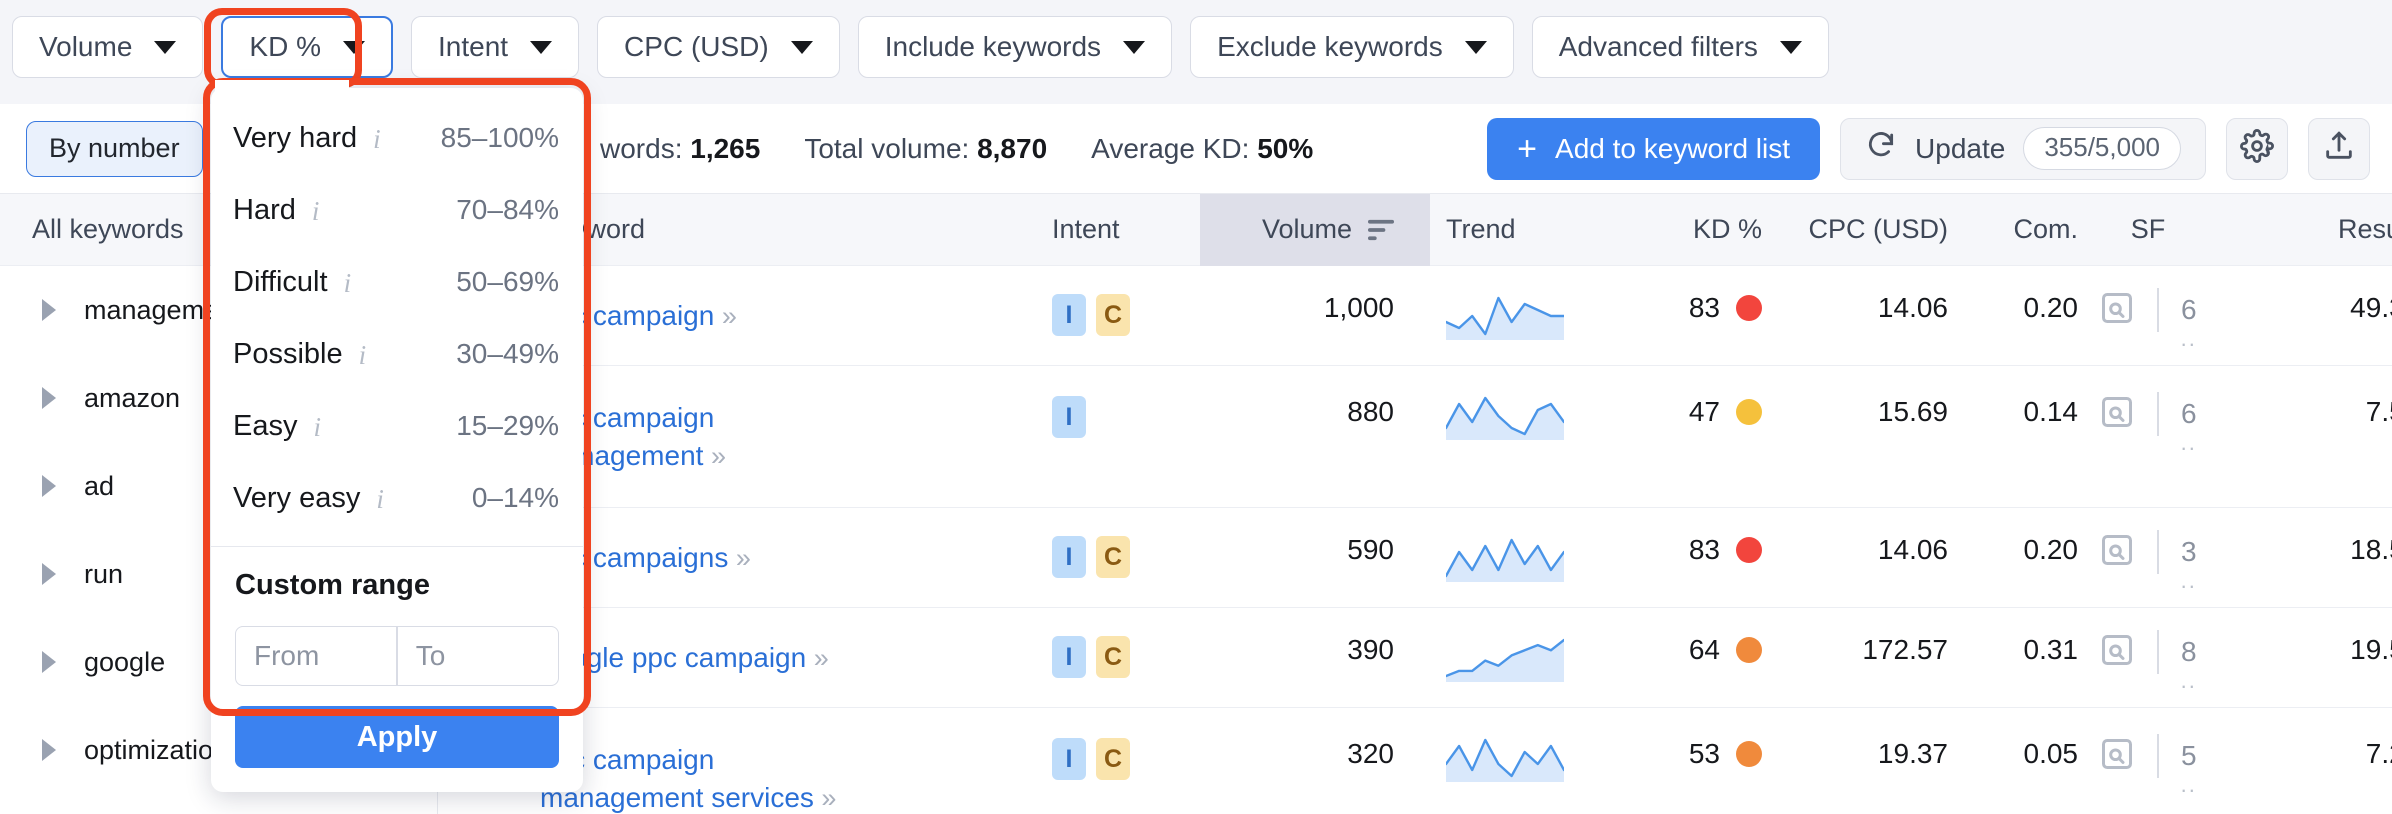  Describe the element at coordinates (1684, 230) in the screenshot. I see `column-header-kd: KD %` at that location.